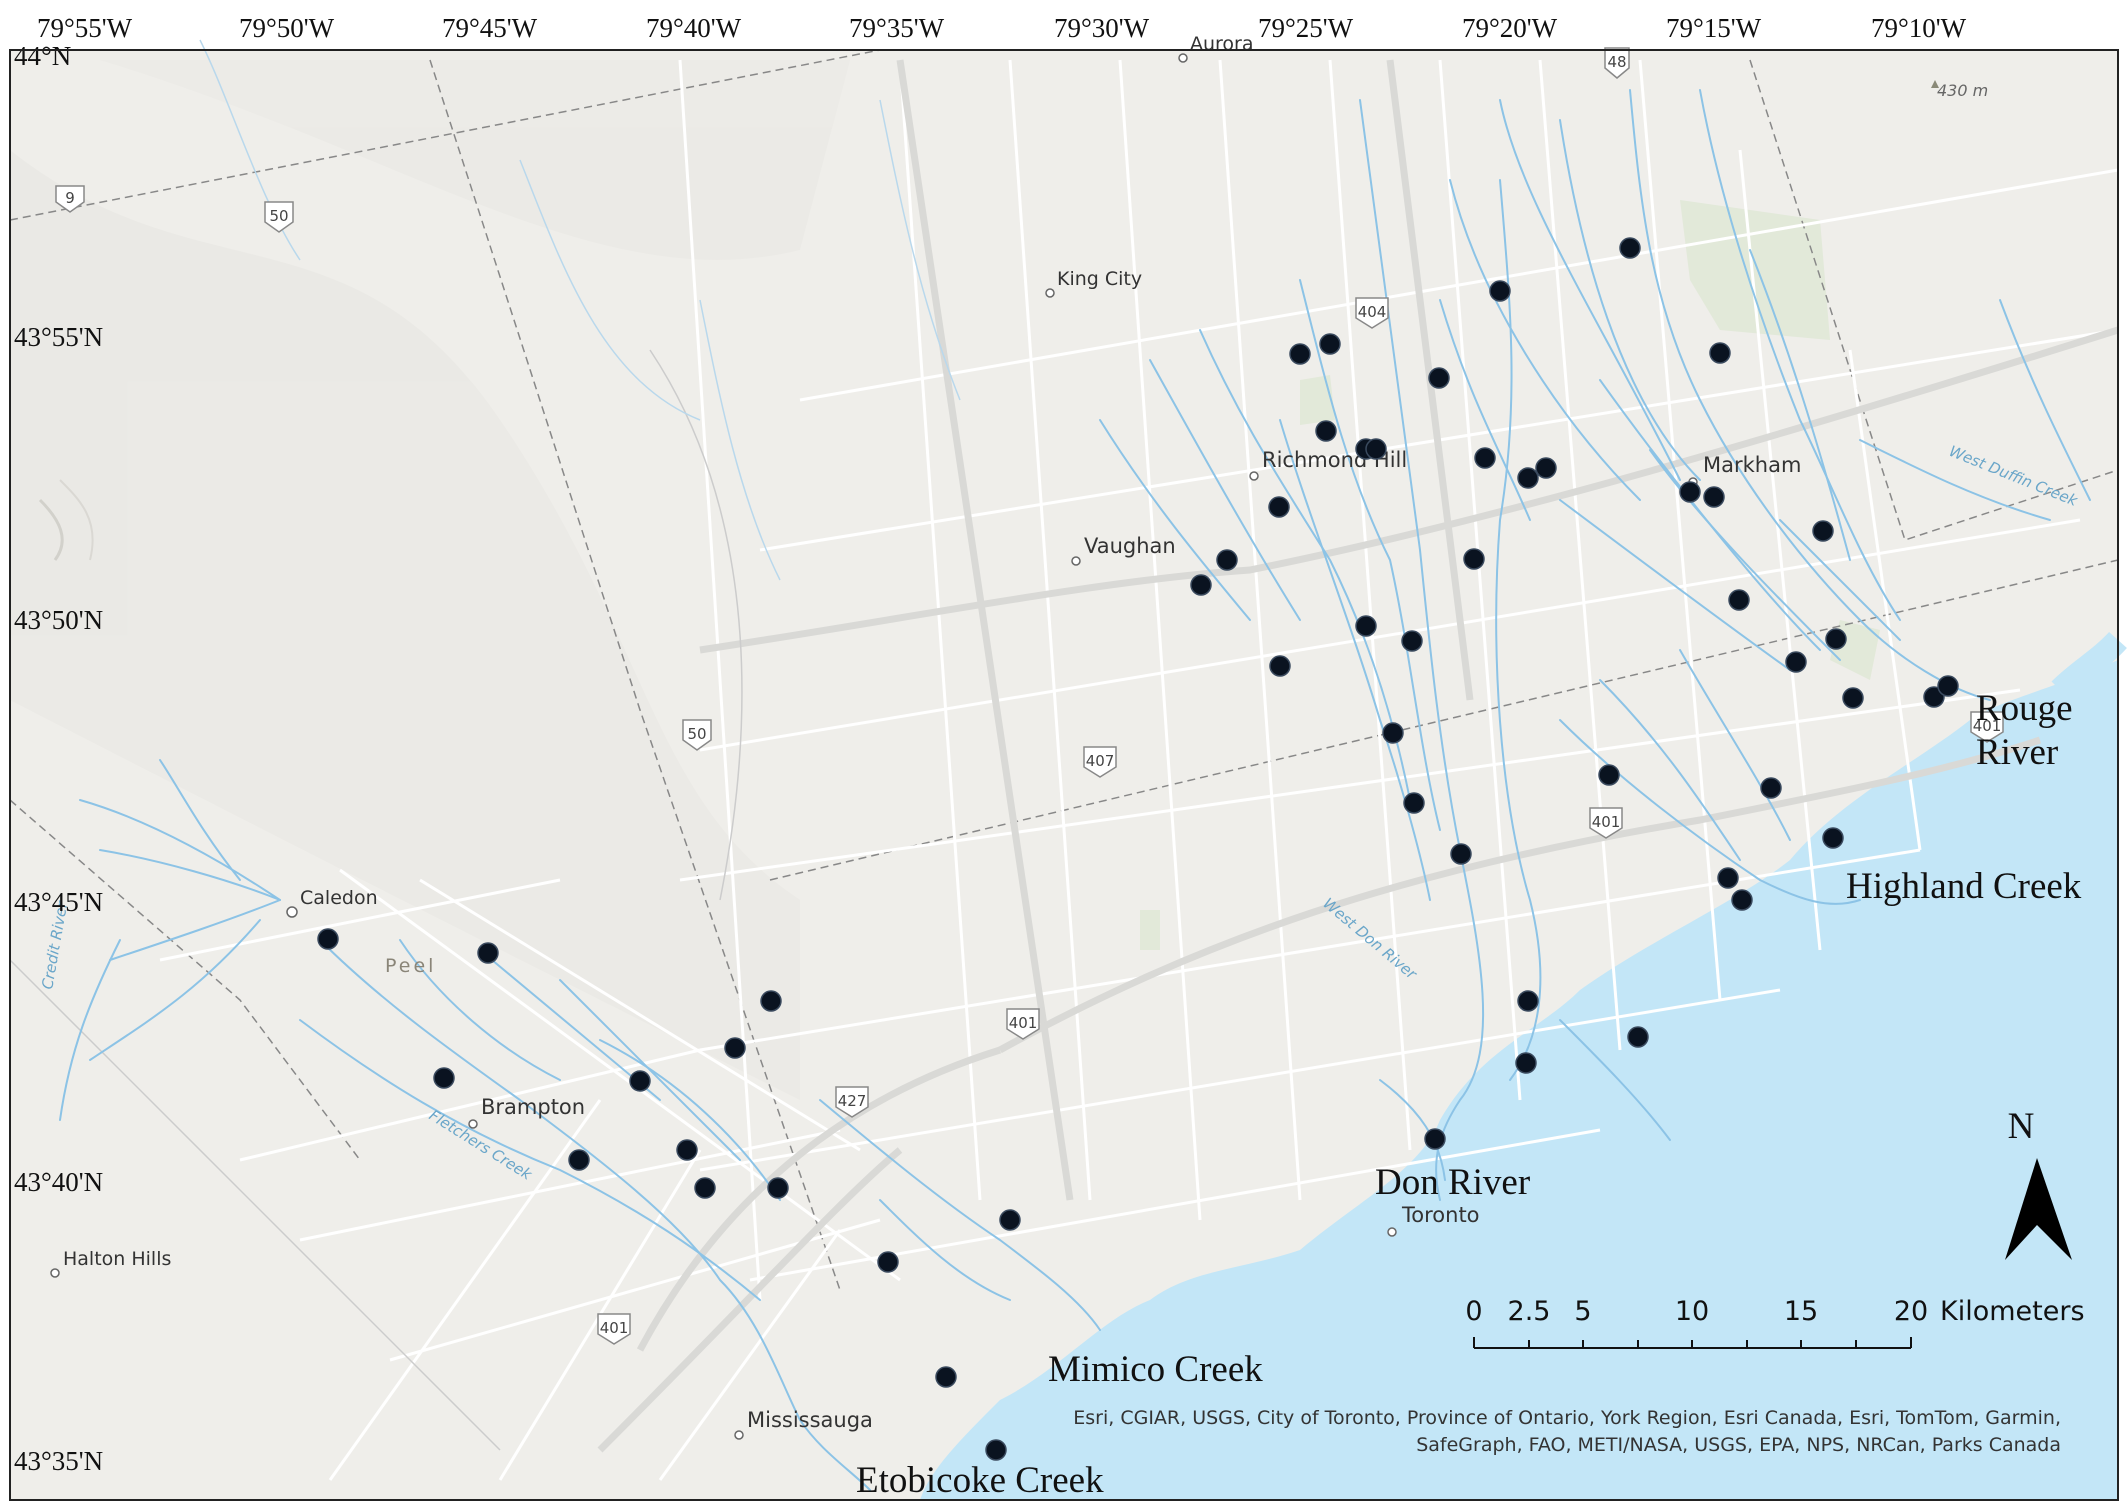 The width and height of the screenshot is (2128, 1508). I want to click on scale-tick-10: 10, so click(1692, 1311).